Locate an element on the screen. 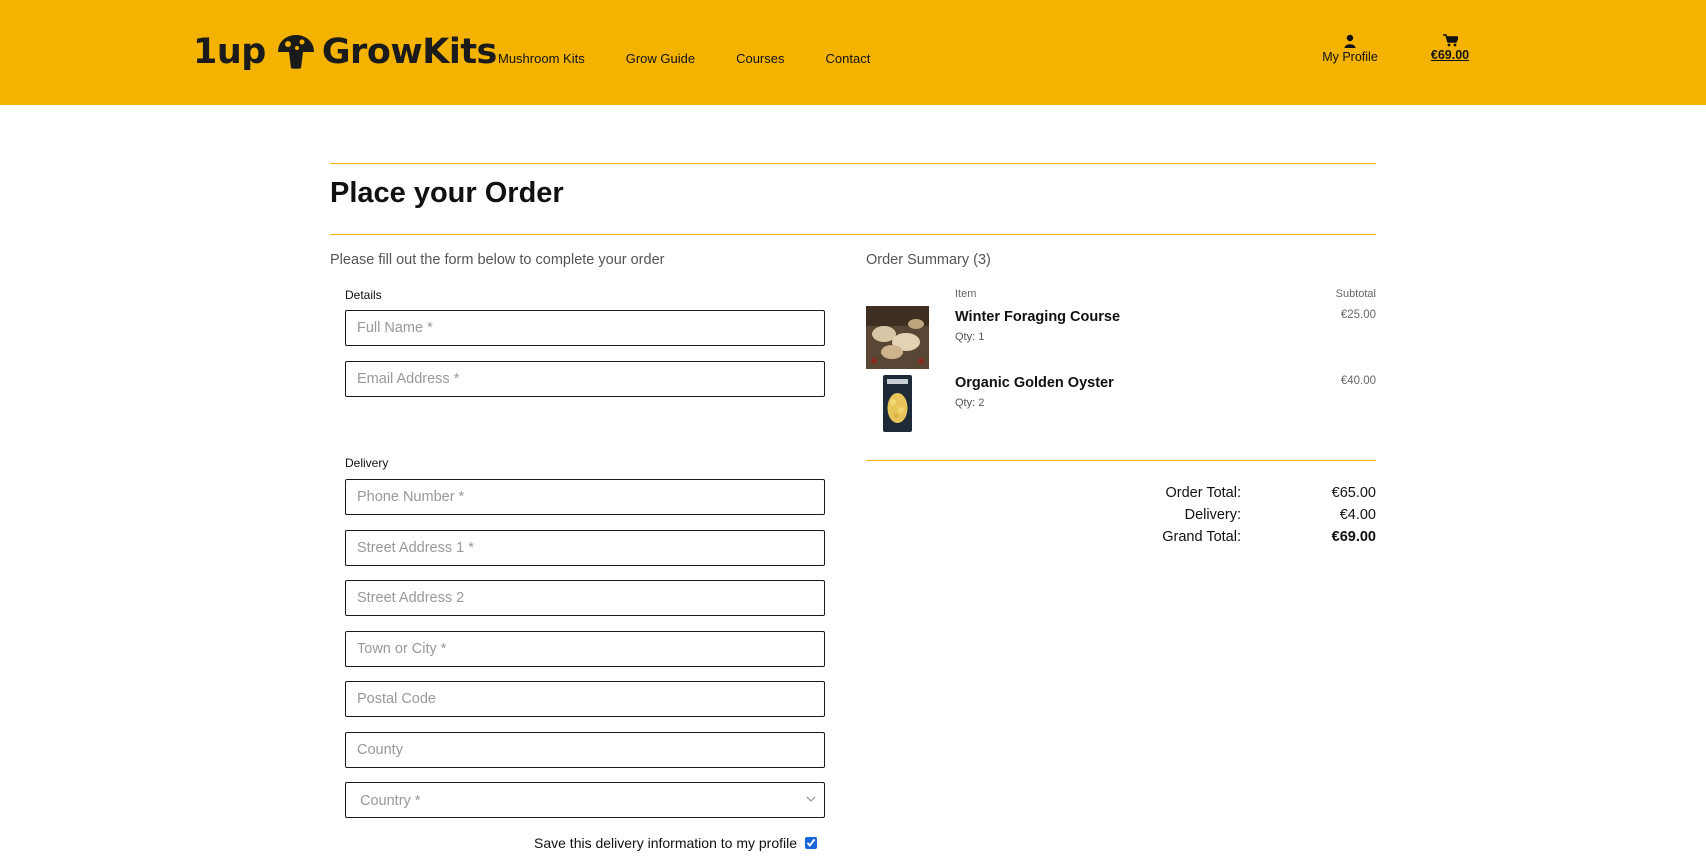 The image size is (1706, 859). item-name: Organic Golden Oyster is located at coordinates (1034, 383).